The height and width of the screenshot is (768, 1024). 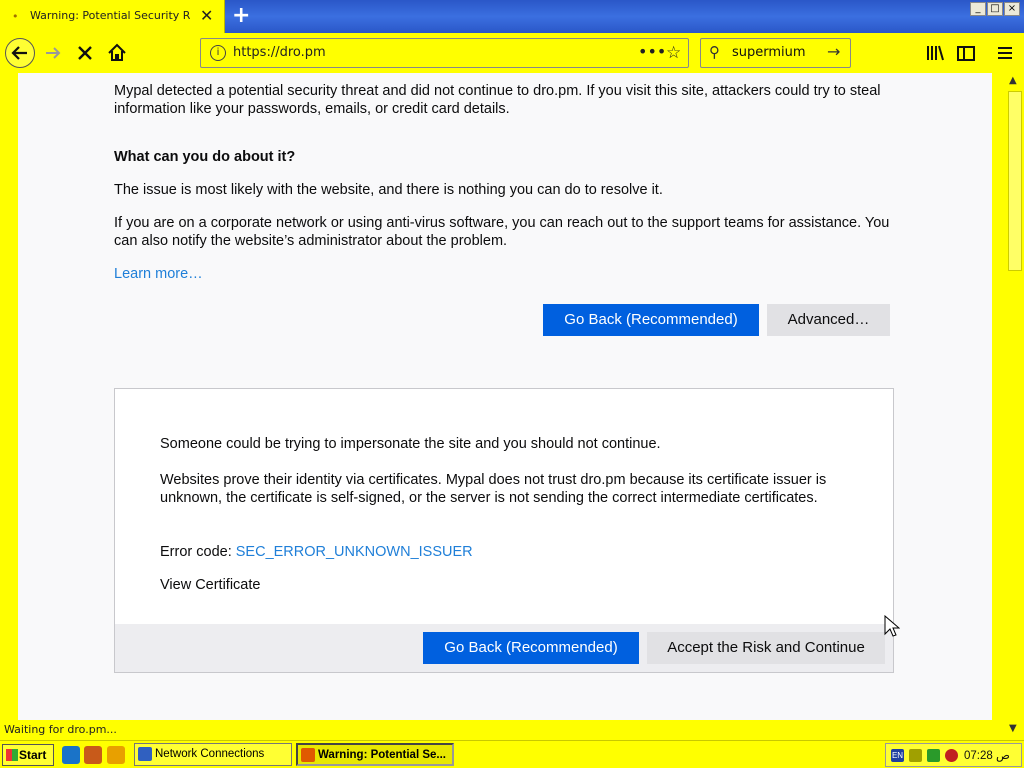 I want to click on error-code-line: Error code: SEC_ERROR_UNKNOWN_ISSUER, so click(x=316, y=552).